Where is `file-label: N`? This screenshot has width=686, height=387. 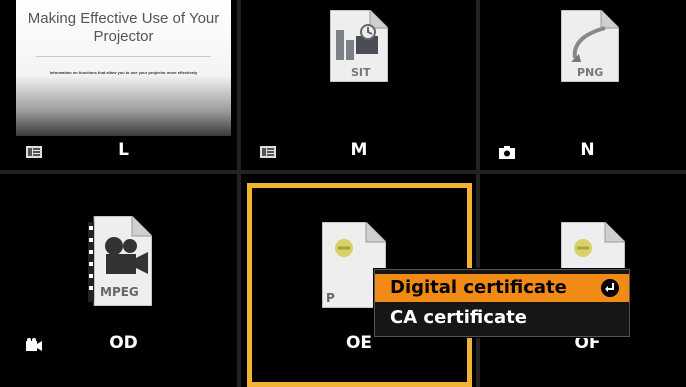 file-label: N is located at coordinates (587, 150).